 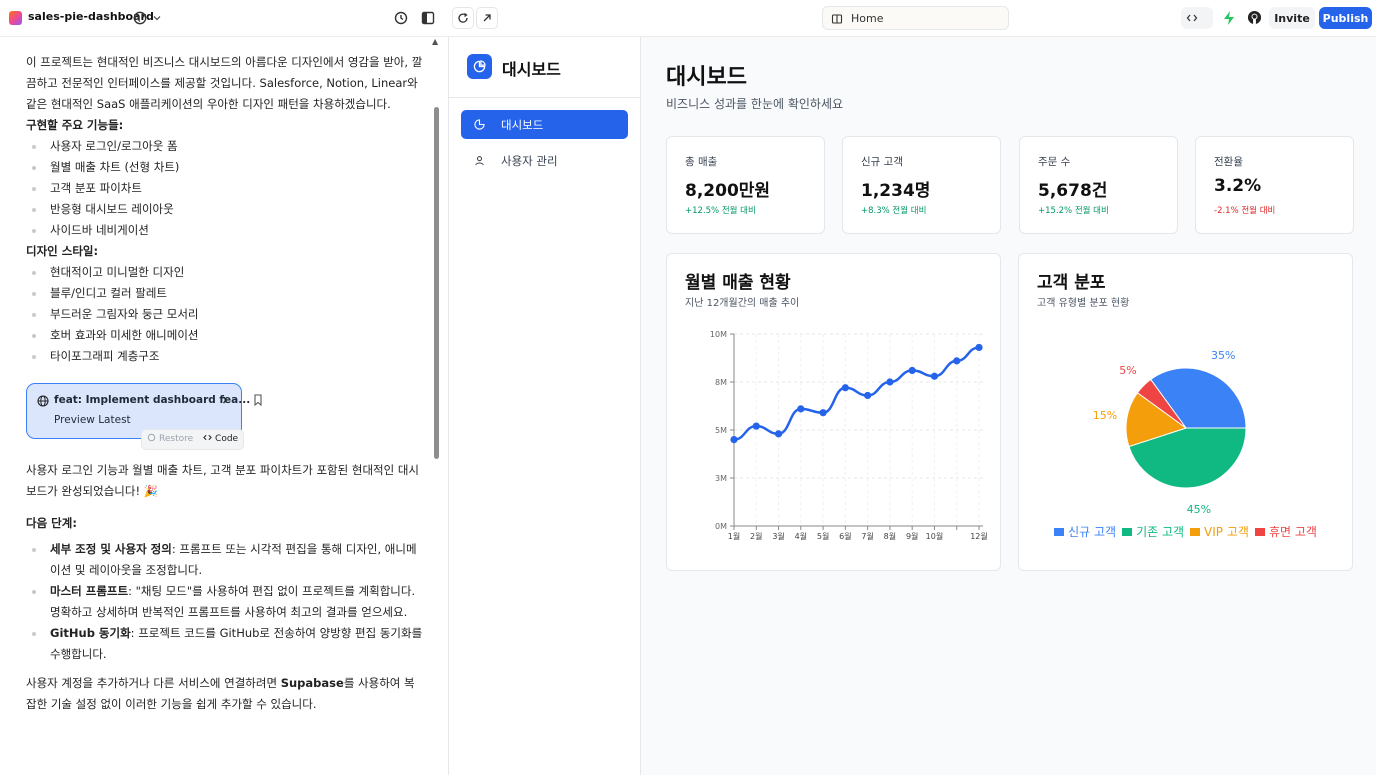 I want to click on x-tick-label: 9월, so click(x=912, y=536).